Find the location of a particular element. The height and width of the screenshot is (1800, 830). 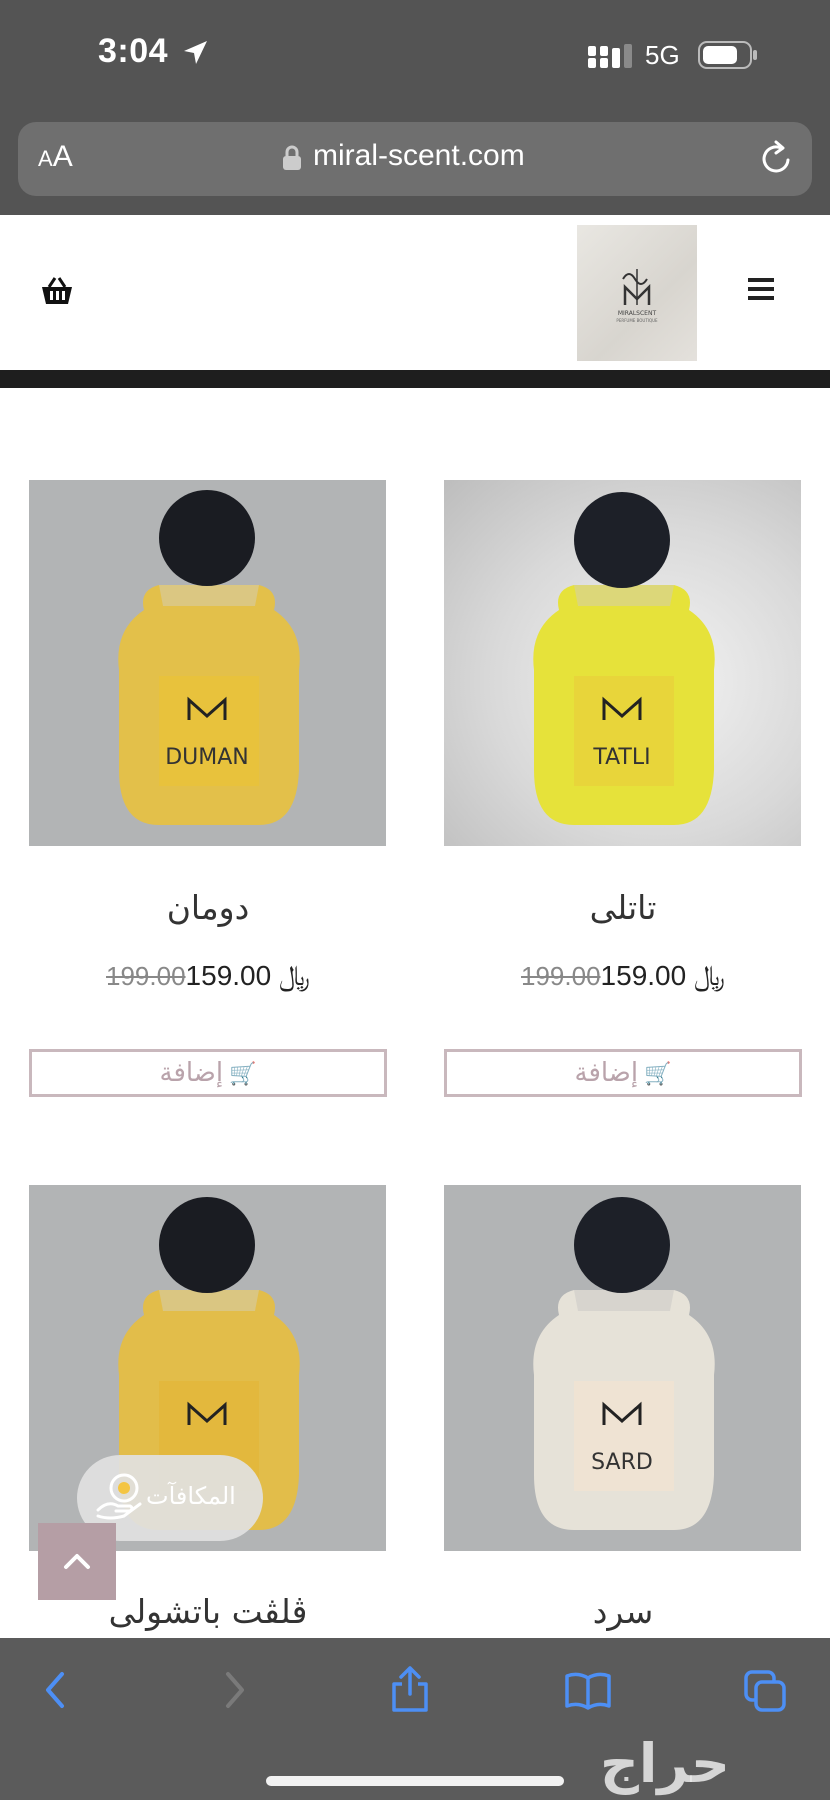

header-divider is located at coordinates (415, 379).